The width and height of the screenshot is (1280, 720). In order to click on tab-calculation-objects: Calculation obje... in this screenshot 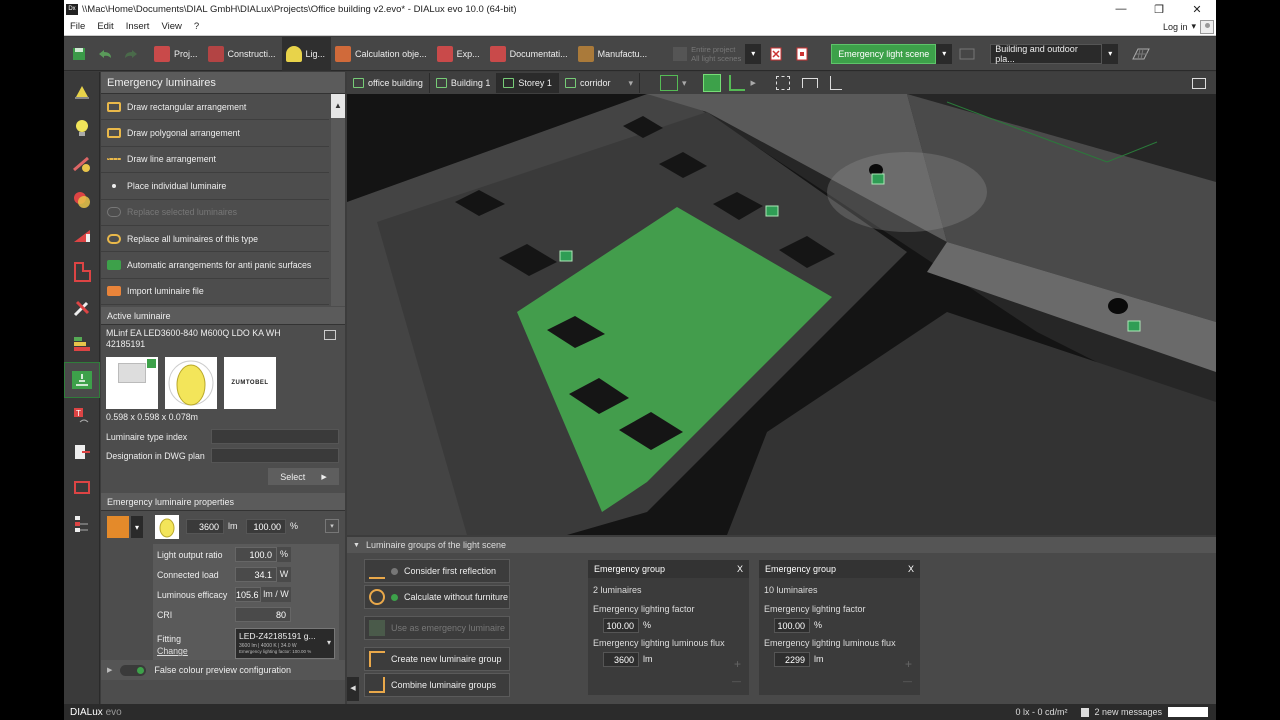, I will do `click(382, 54)`.